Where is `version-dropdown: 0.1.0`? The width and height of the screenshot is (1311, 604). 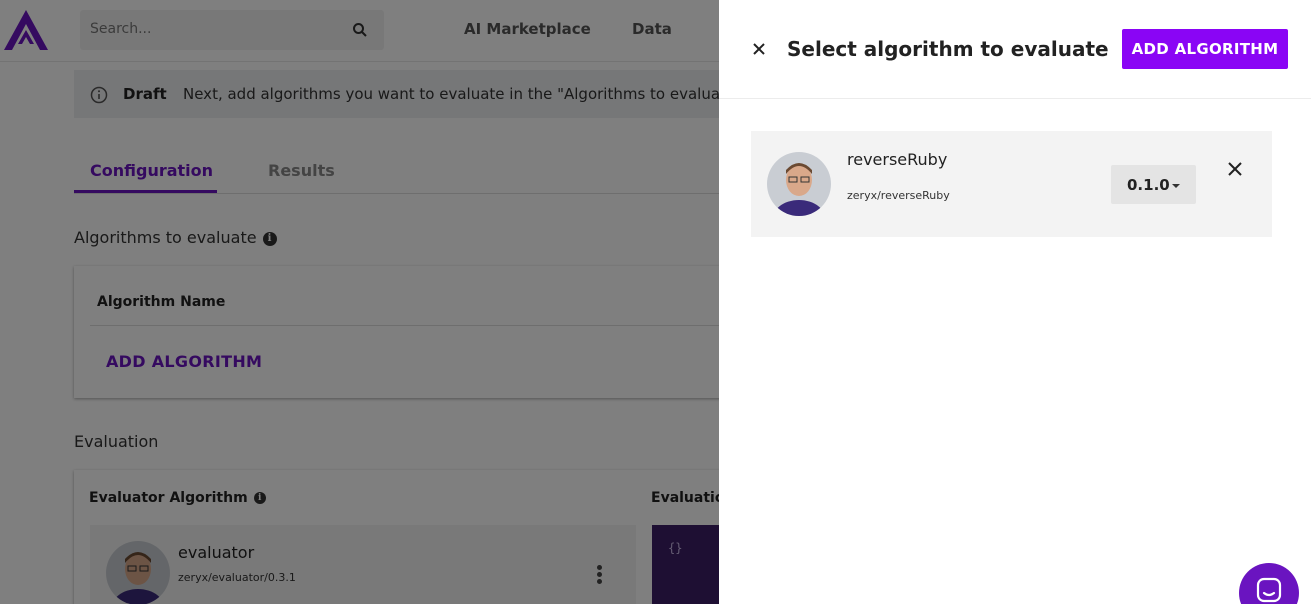 version-dropdown: 0.1.0 is located at coordinates (1153, 184).